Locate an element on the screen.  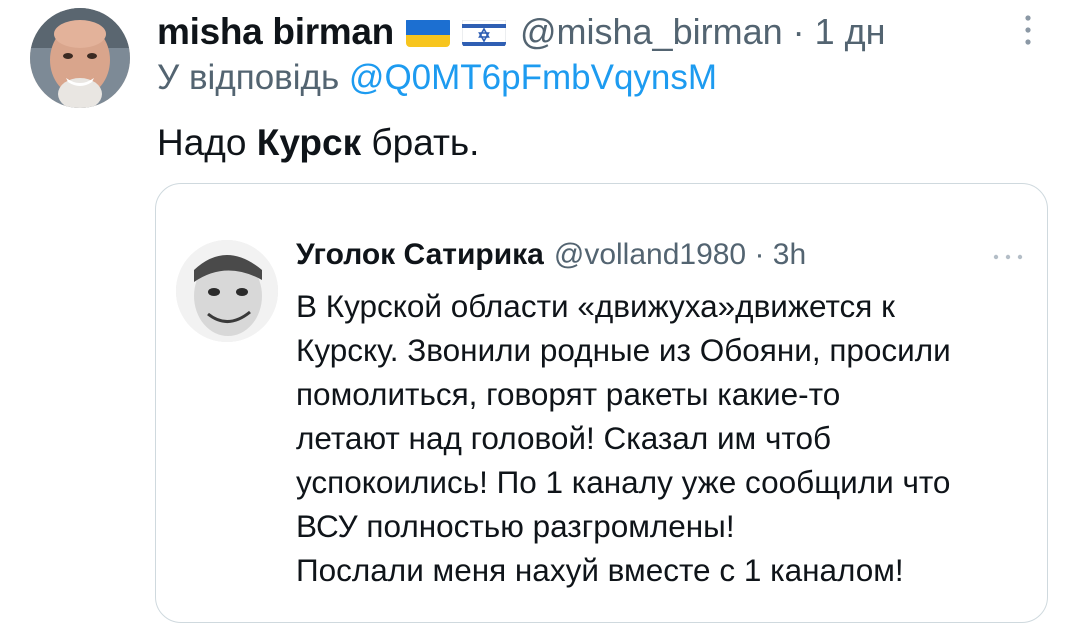
quoted-author-handle-time: @volland1980 · 3h is located at coordinates (680, 255).